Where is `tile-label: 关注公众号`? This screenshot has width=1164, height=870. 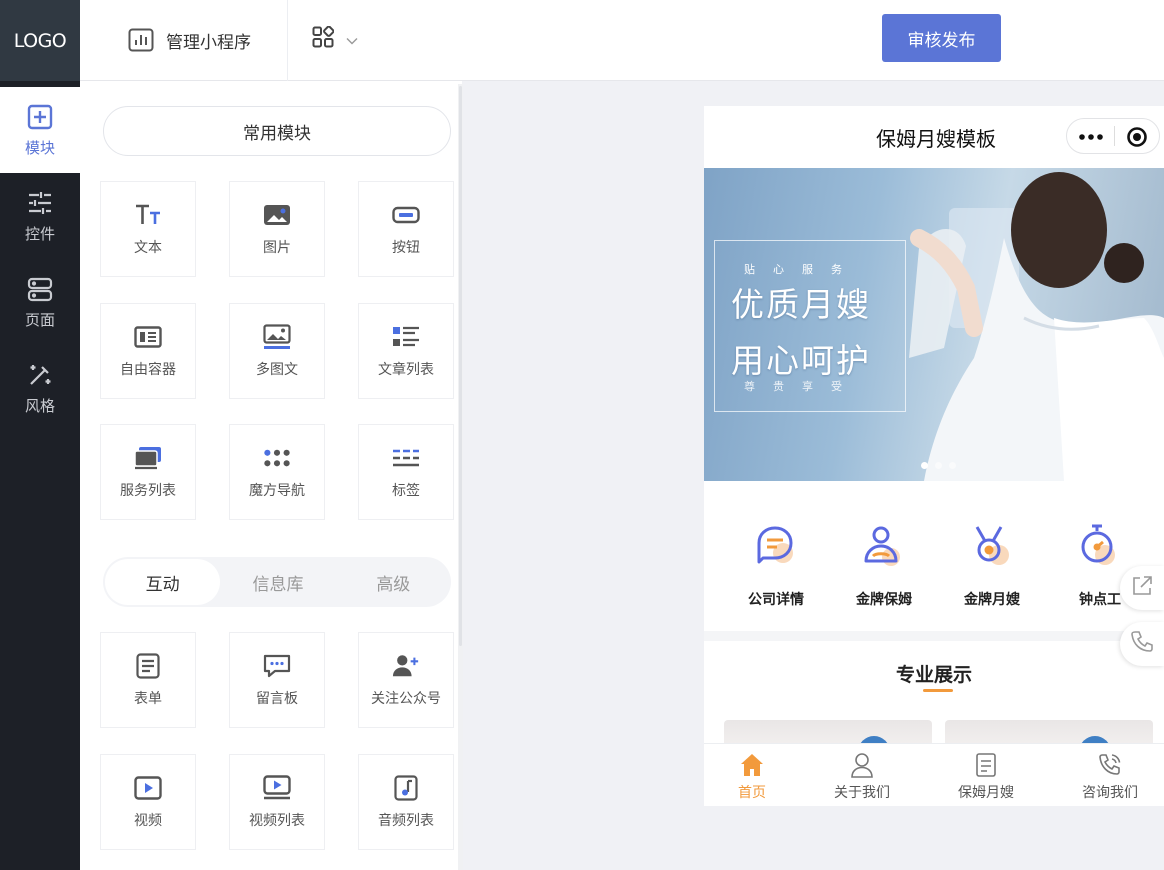 tile-label: 关注公众号 is located at coordinates (406, 699).